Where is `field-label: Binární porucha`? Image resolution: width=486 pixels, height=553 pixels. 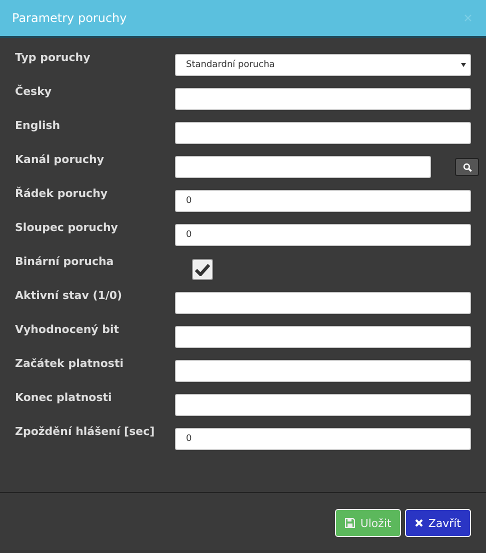 field-label: Binární porucha is located at coordinates (65, 261).